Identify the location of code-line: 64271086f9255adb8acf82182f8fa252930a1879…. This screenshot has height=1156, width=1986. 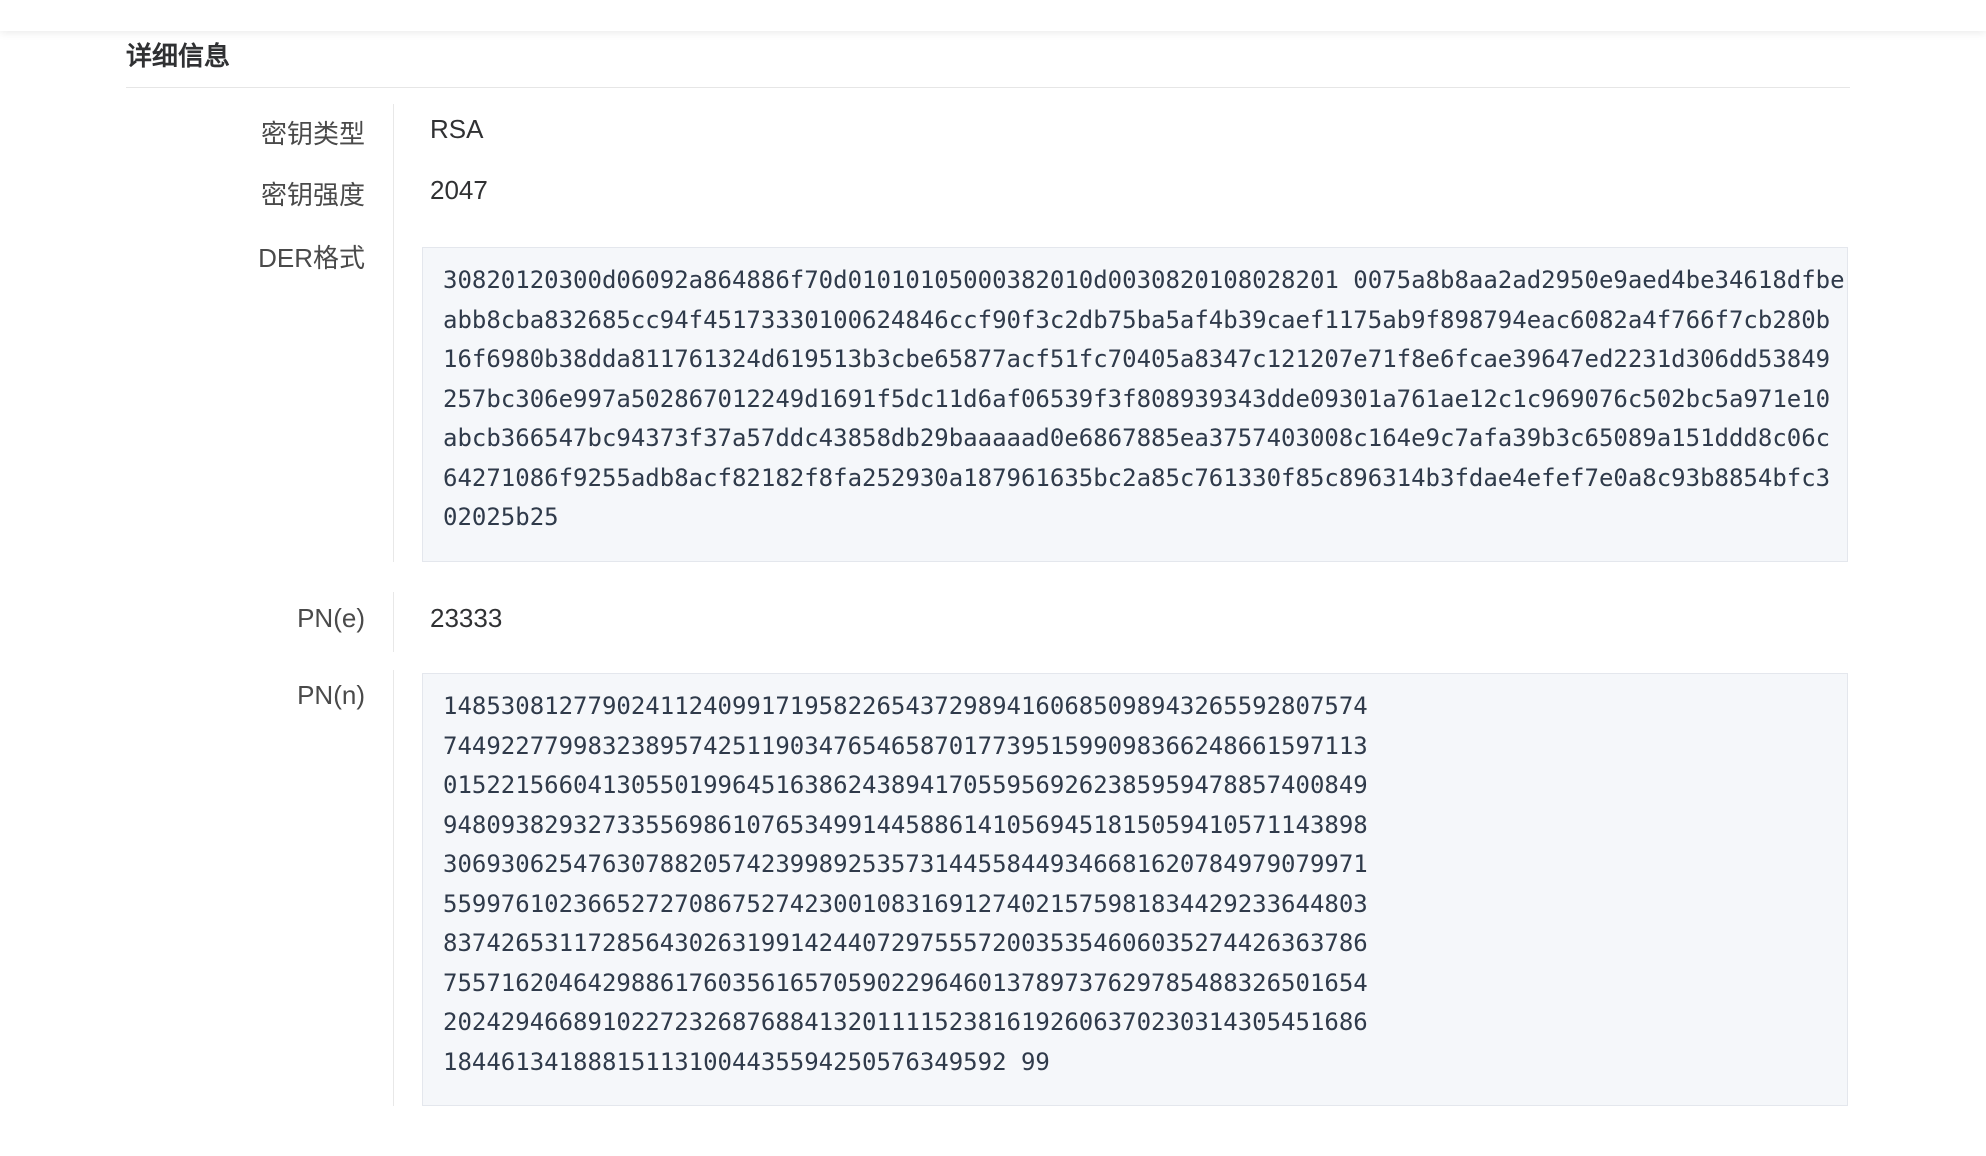
(1137, 477).